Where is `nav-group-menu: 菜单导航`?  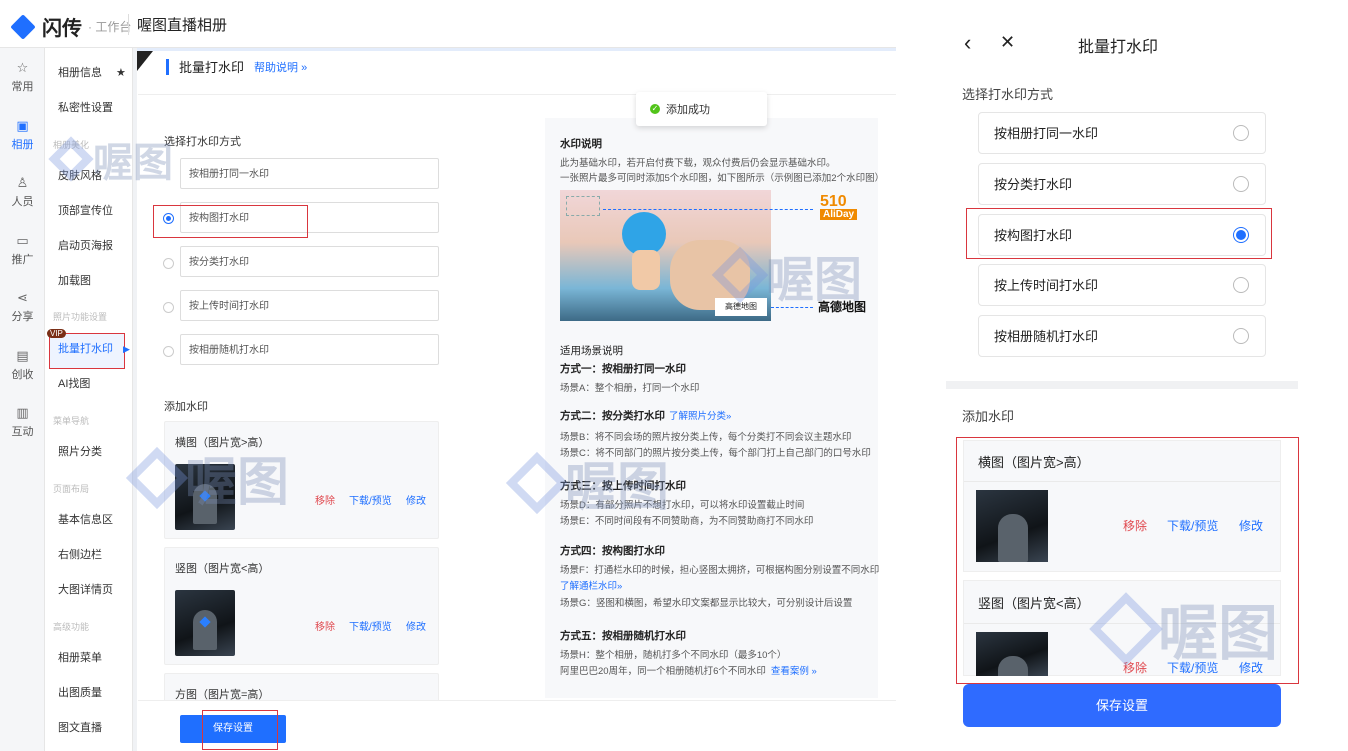
nav-group-menu: 菜单导航 is located at coordinates (71, 421).